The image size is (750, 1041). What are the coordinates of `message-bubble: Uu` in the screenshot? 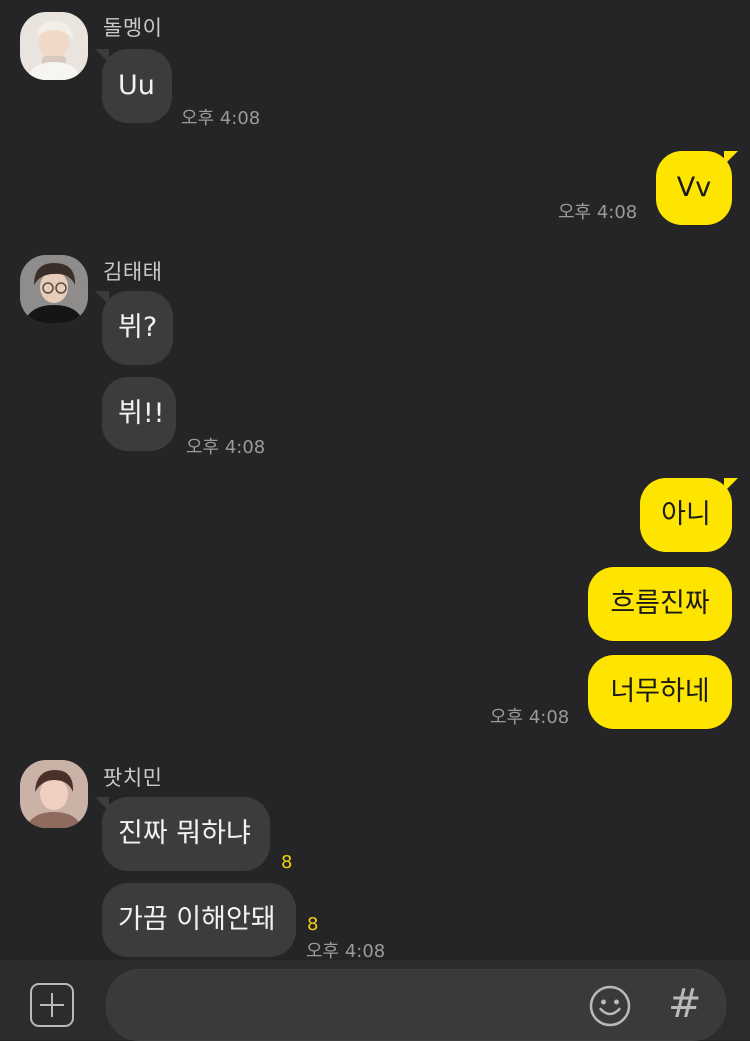 It's located at (137, 86).